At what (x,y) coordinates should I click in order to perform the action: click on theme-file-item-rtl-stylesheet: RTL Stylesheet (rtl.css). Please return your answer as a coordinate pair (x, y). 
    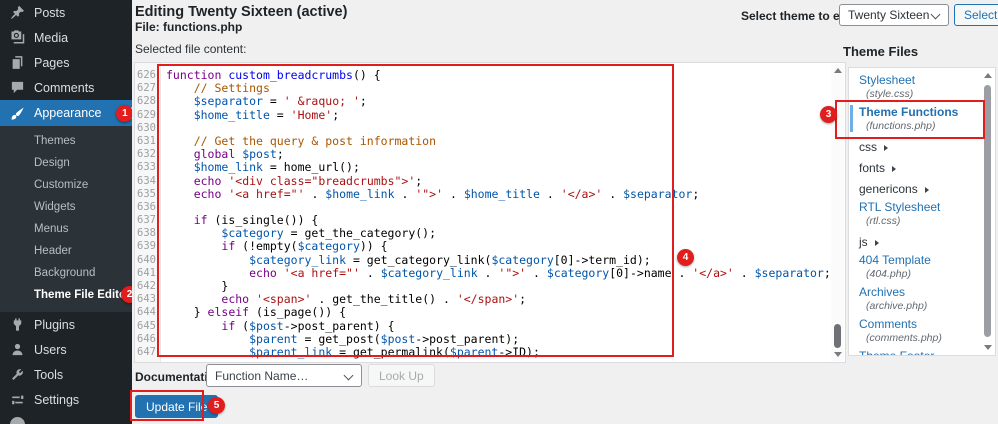
    Looking at the image, I should click on (922, 214).